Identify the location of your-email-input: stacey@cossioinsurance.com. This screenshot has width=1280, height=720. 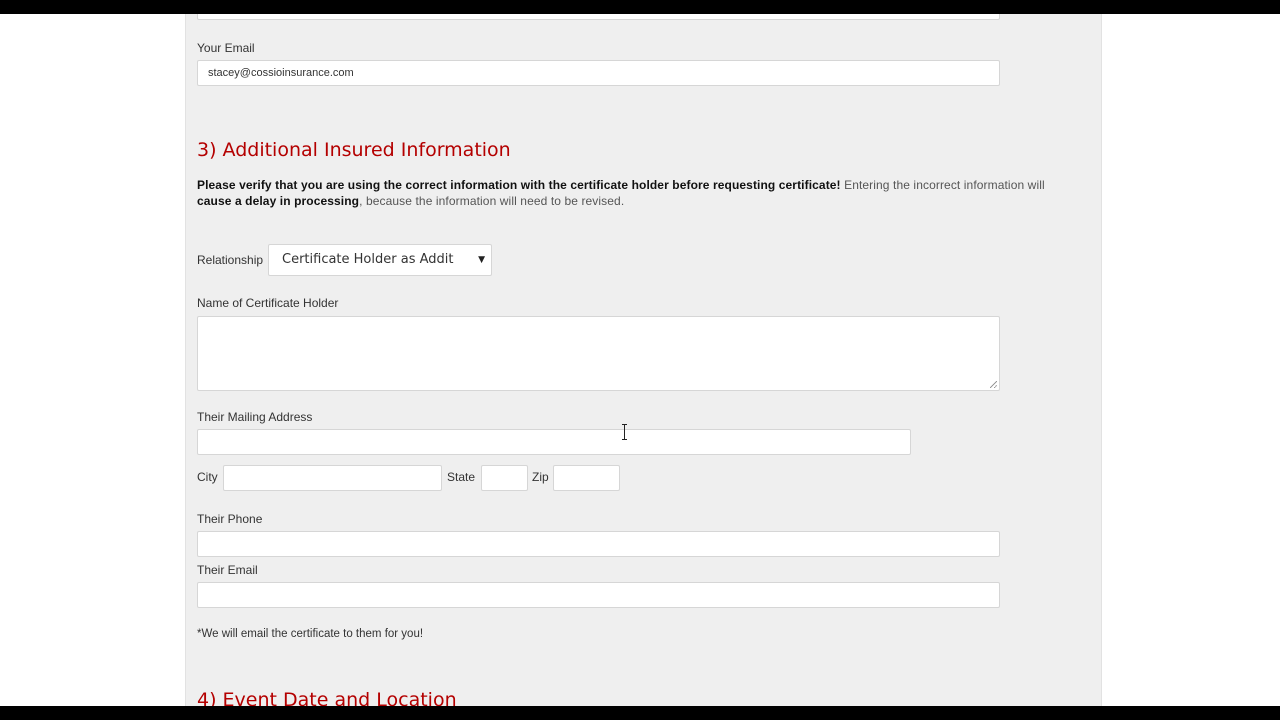
(598, 73).